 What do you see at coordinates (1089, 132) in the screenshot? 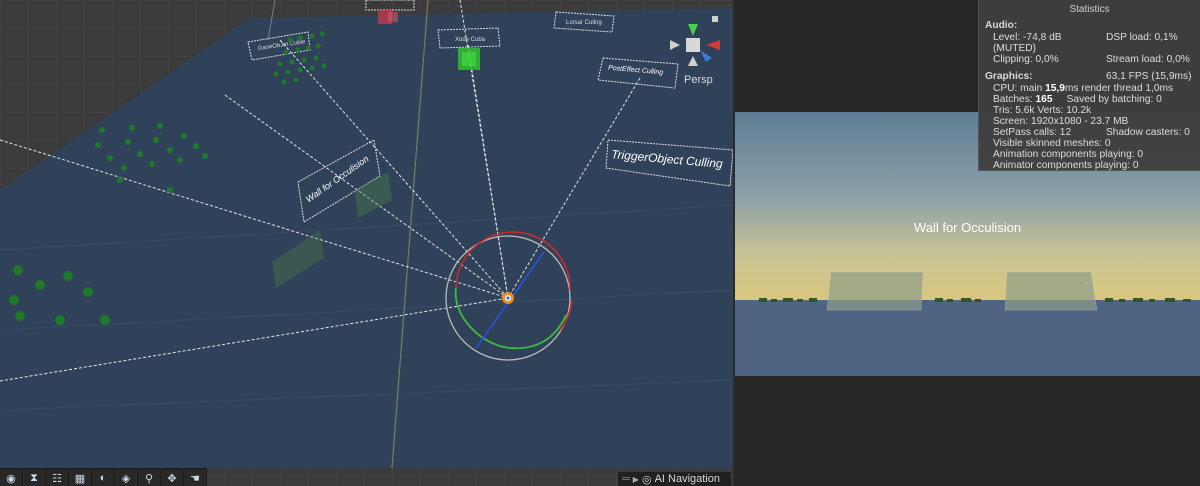
I see `graphics-setpass-row: SetPass calls: 12 Shadow casters: 0` at bounding box center [1089, 132].